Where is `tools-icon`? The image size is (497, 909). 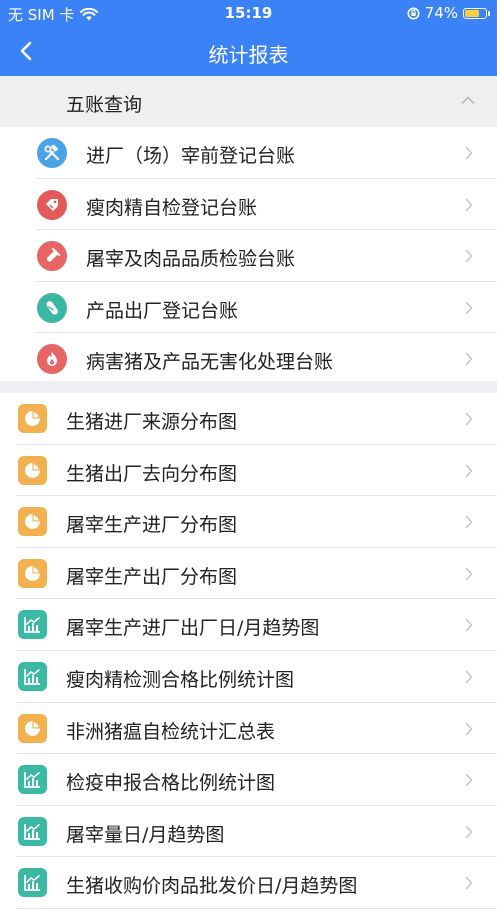 tools-icon is located at coordinates (52, 153).